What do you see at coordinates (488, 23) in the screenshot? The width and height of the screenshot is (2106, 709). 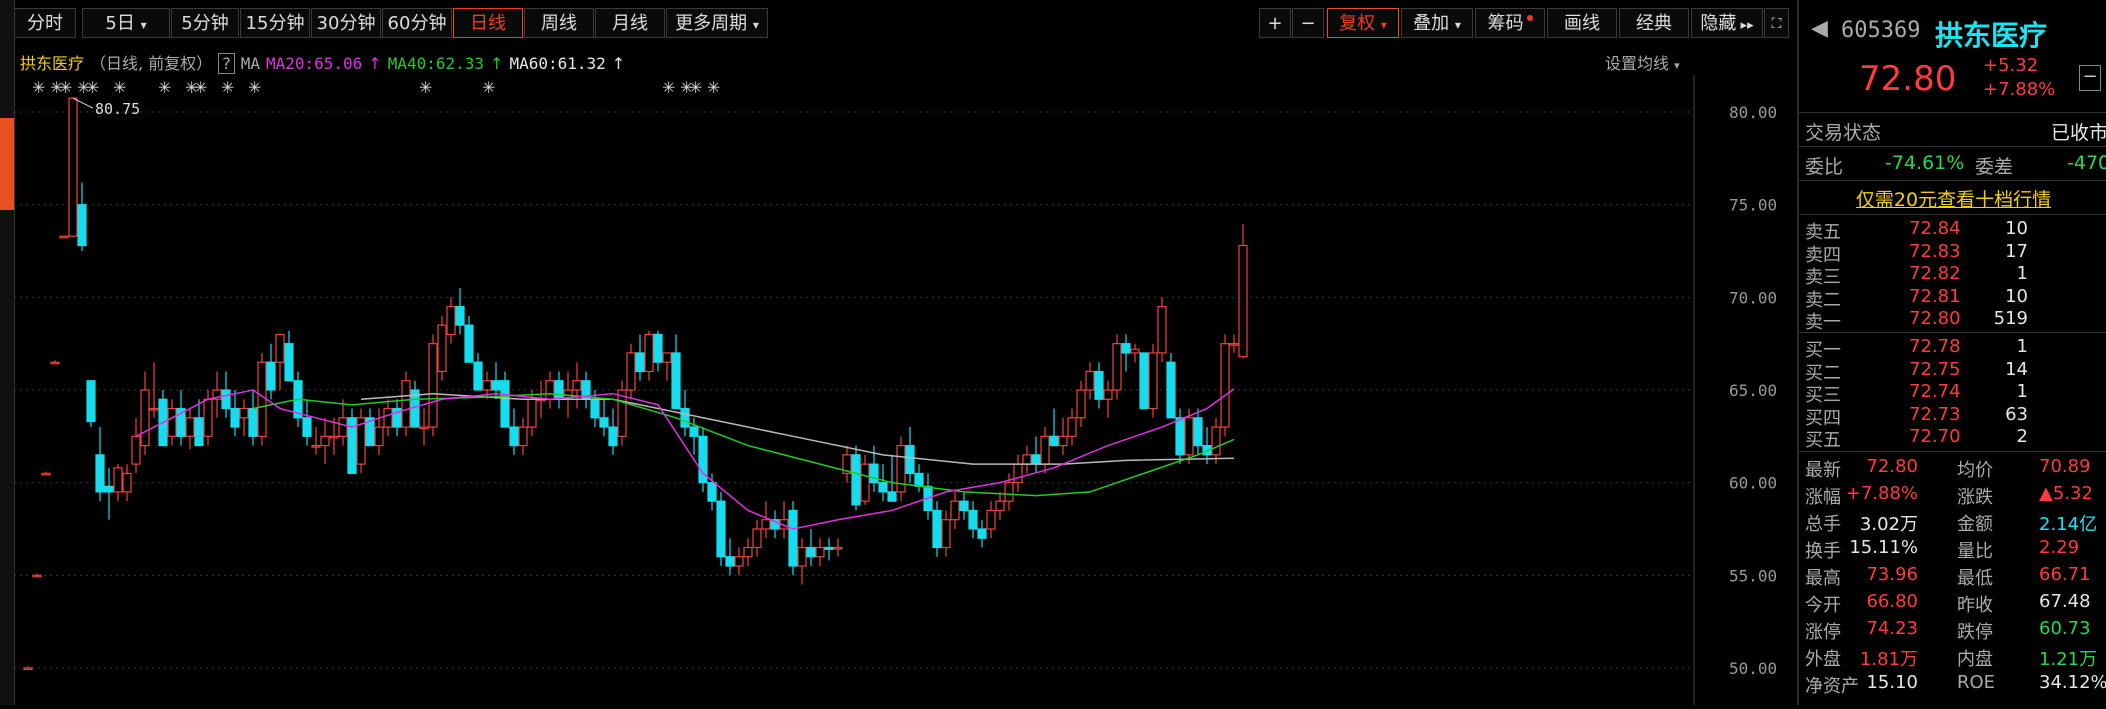 I see `tab-daily: 日线` at bounding box center [488, 23].